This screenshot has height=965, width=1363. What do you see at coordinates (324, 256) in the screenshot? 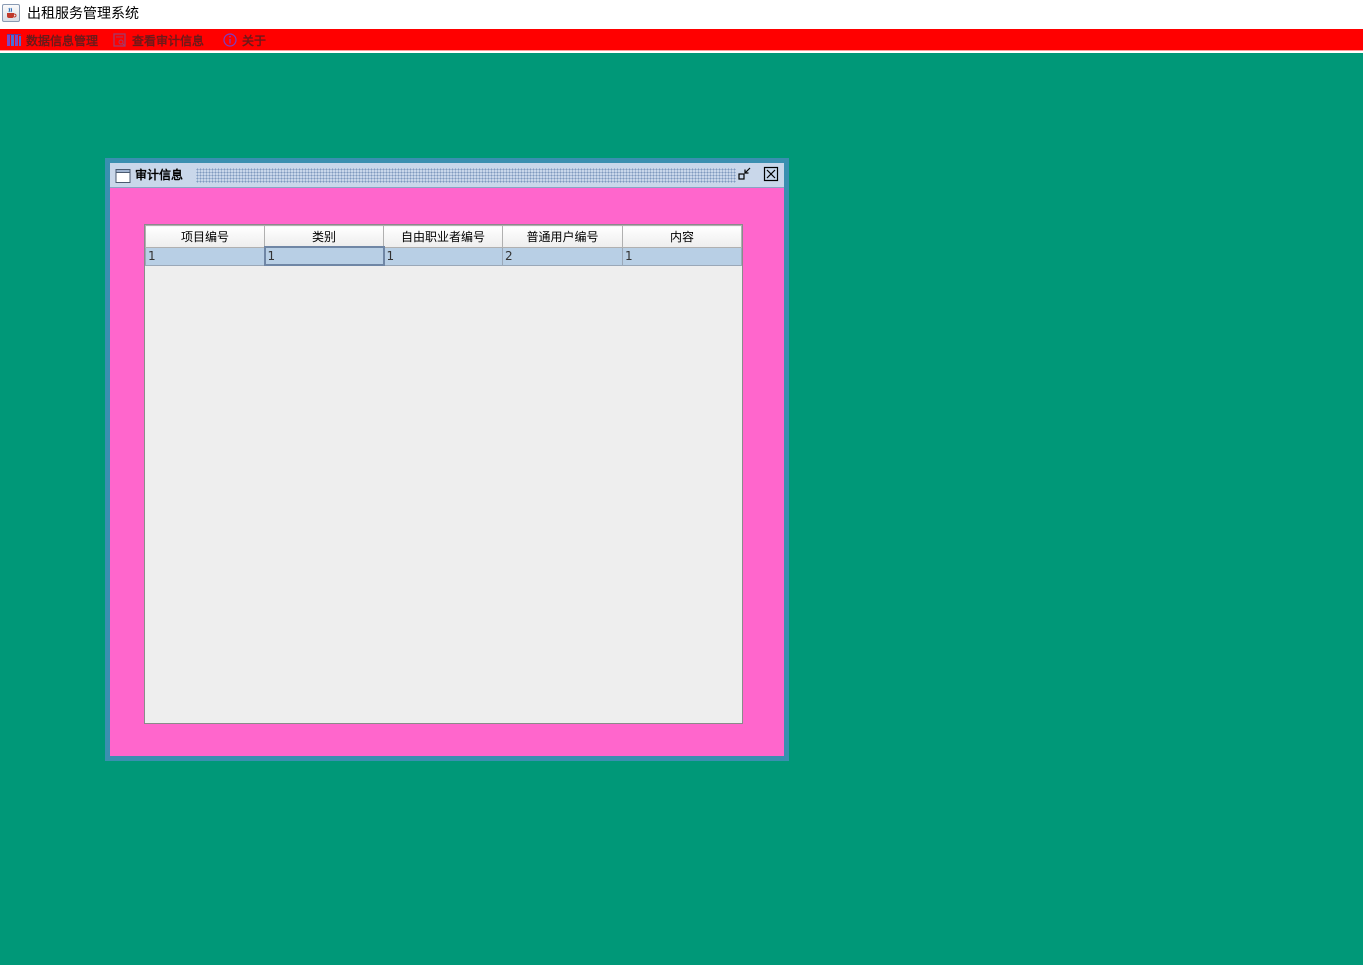
I see `table-cell-focused: 1` at bounding box center [324, 256].